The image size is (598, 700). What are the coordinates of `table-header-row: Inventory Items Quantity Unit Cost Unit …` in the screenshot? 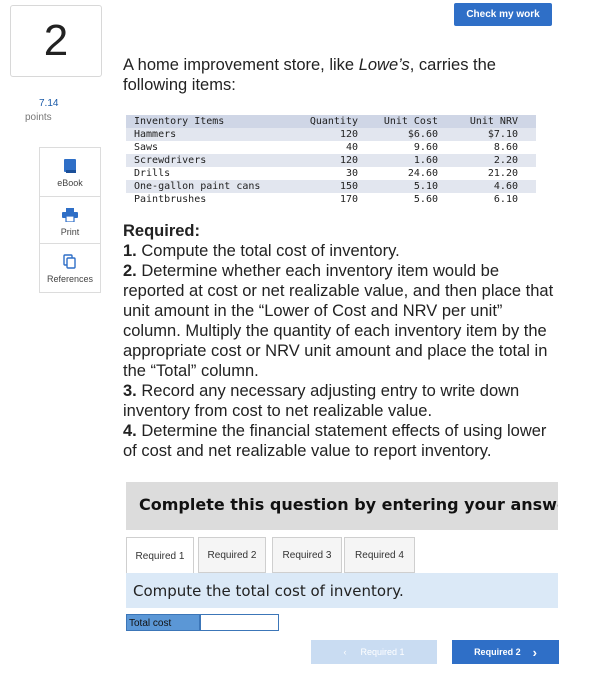 It's located at (331, 121).